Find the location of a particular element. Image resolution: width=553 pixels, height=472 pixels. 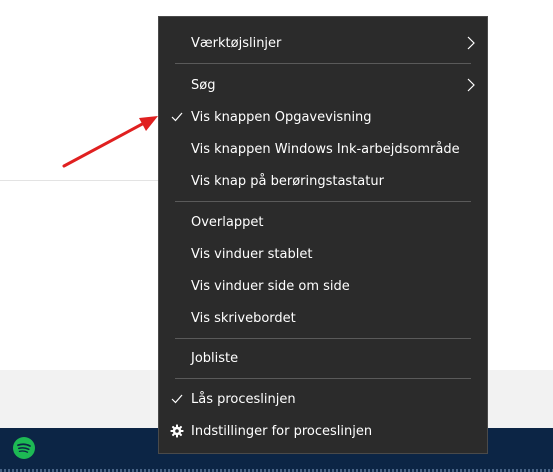

menu-item-show-desktop: Vis skrivebordet is located at coordinates (323, 318).